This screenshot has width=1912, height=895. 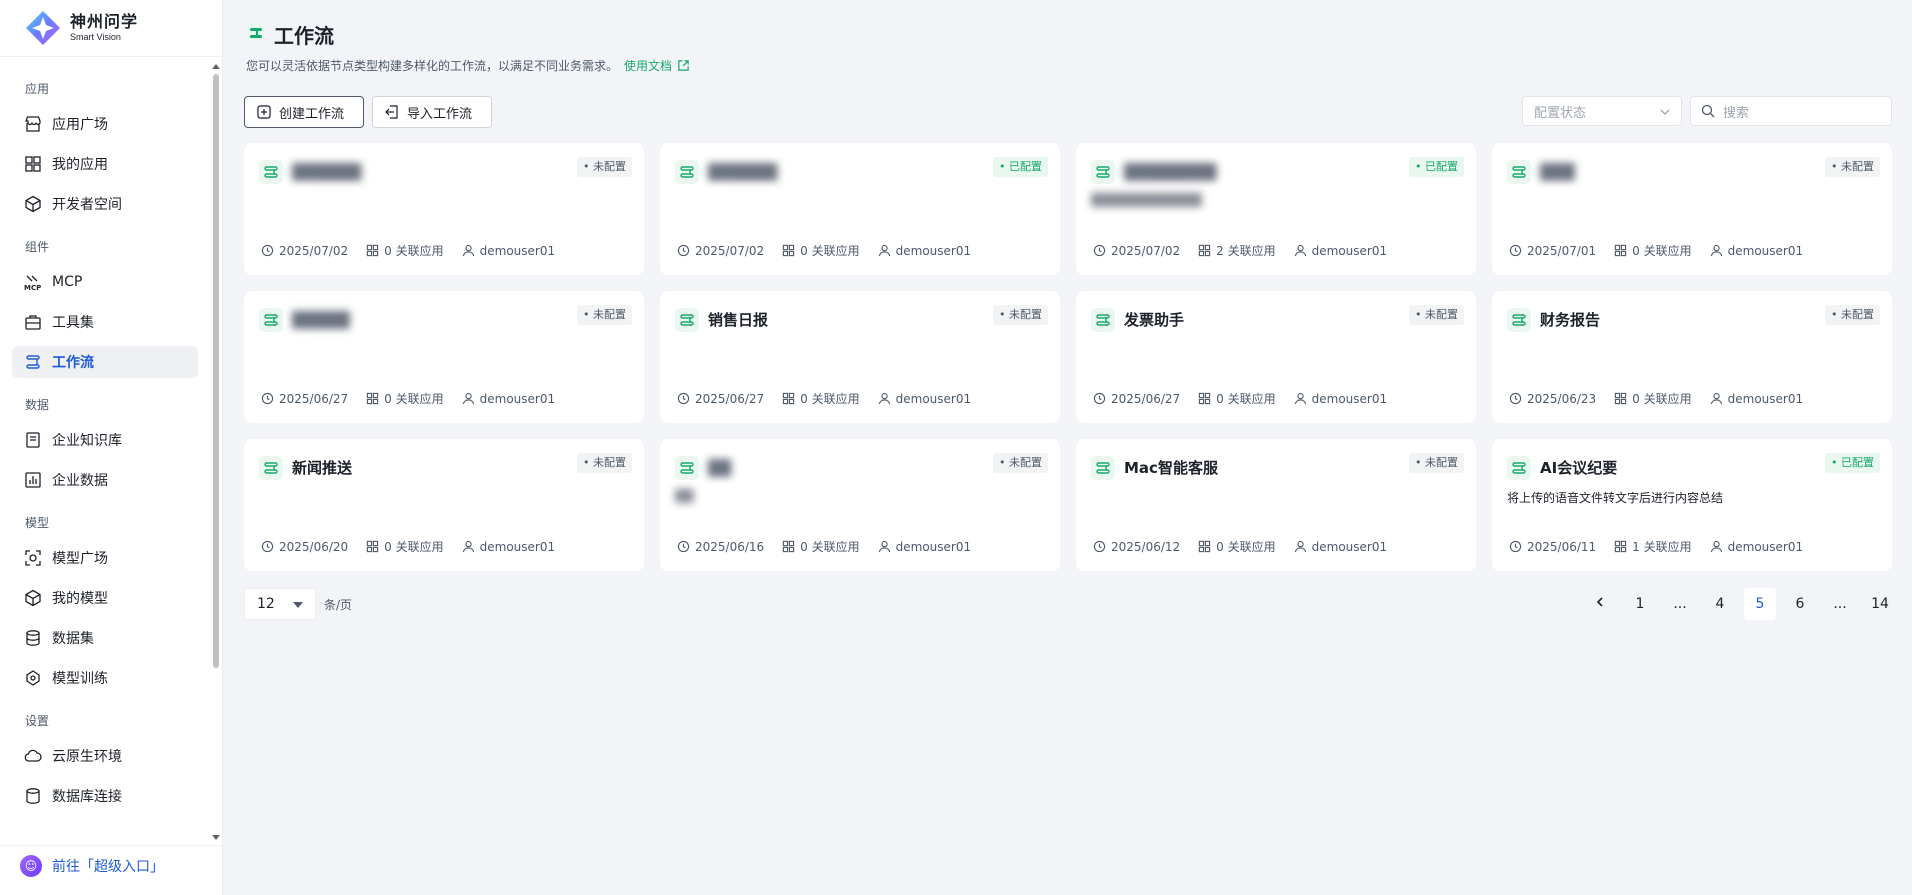 I want to click on sidebar-item-store: 应用广场, so click(x=105, y=124).